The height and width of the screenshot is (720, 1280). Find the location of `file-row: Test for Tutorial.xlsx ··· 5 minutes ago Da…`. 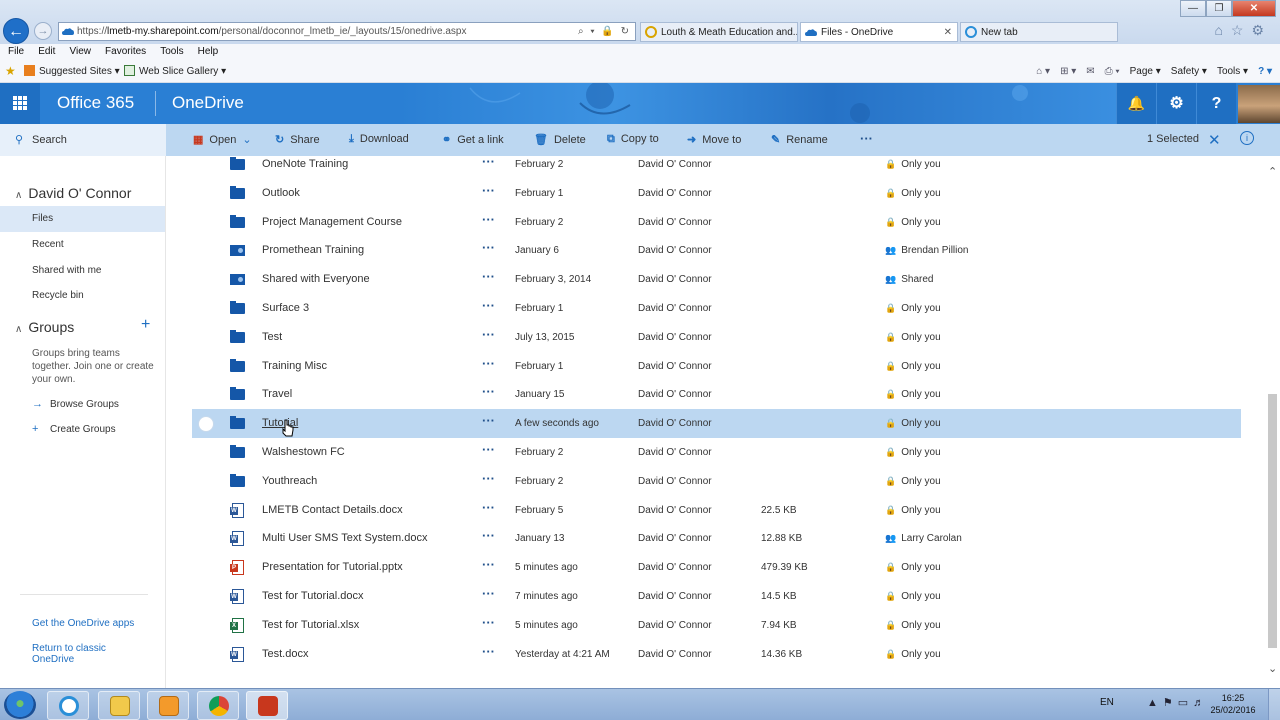

file-row: Test for Tutorial.xlsx ··· 5 minutes ago Da… is located at coordinates (716, 625).